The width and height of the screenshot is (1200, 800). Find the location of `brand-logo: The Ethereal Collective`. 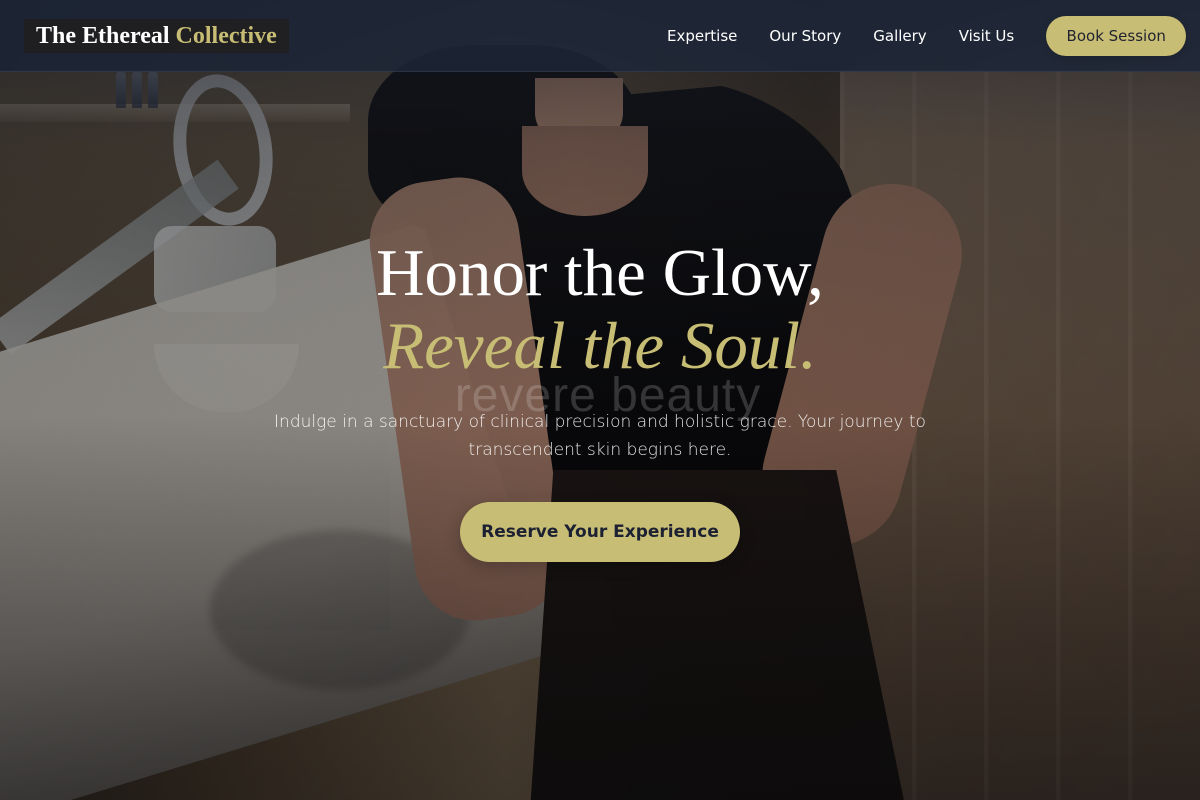

brand-logo: The Ethereal Collective is located at coordinates (156, 36).